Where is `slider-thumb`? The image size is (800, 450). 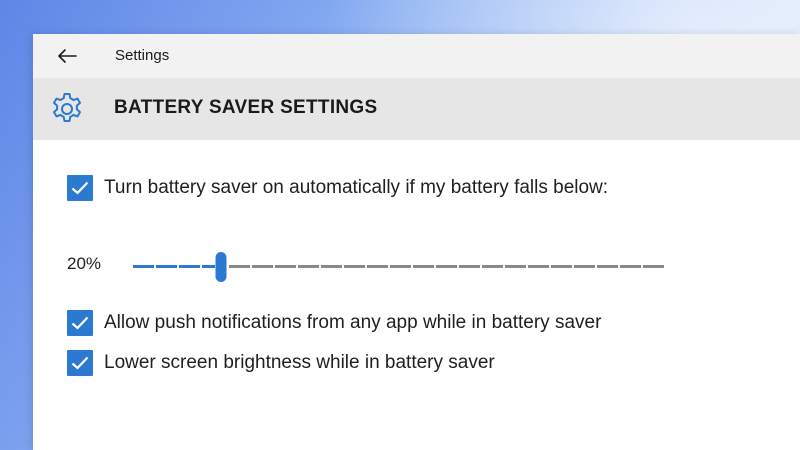
slider-thumb is located at coordinates (221, 267).